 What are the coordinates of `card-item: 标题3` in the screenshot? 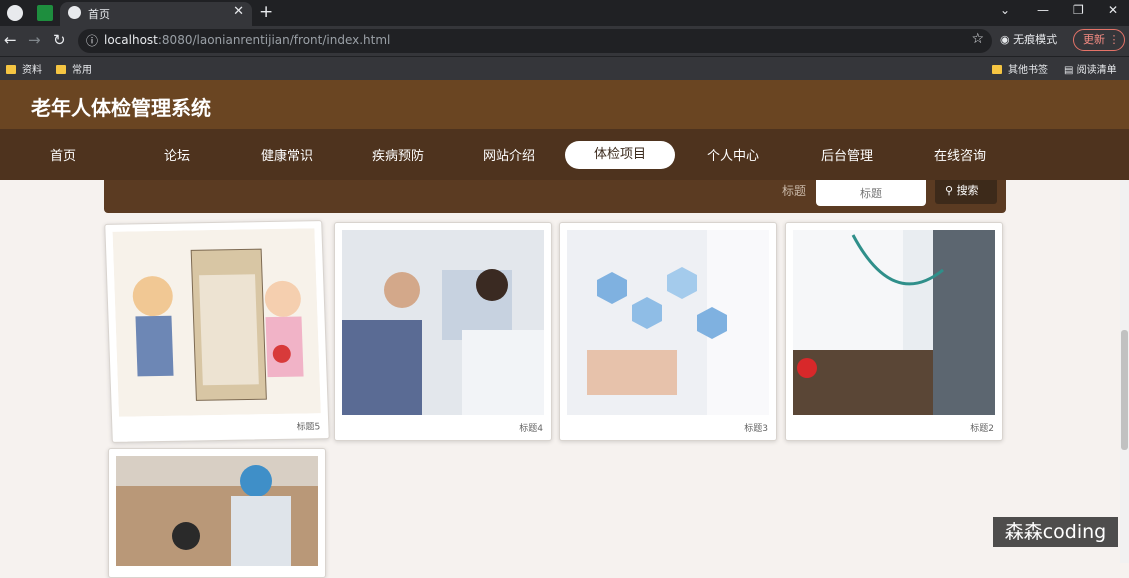 It's located at (668, 331).